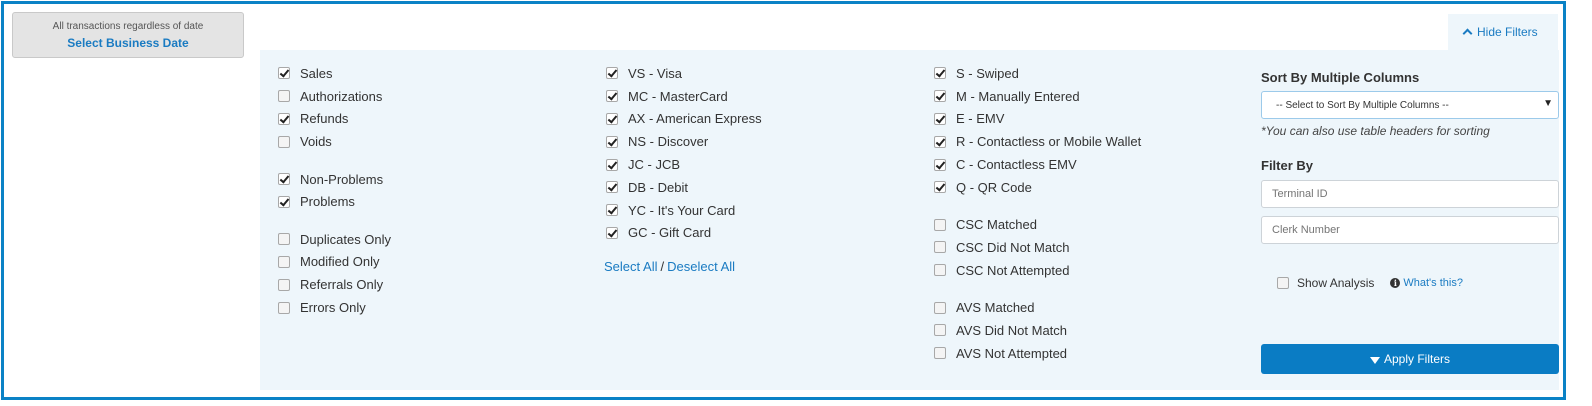  I want to click on filter-option: MC - MasterCard, so click(683, 96).